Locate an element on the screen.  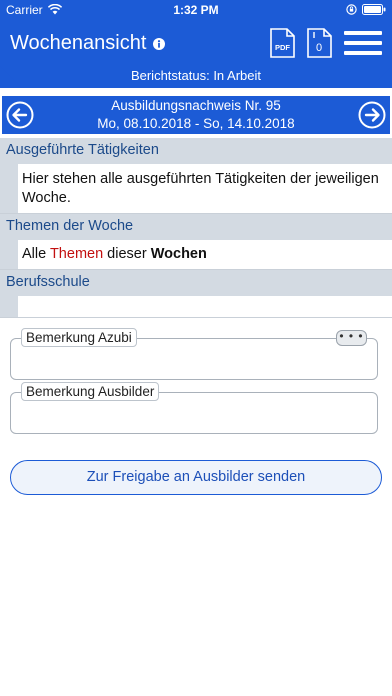
battery-icon is located at coordinates (374, 9).